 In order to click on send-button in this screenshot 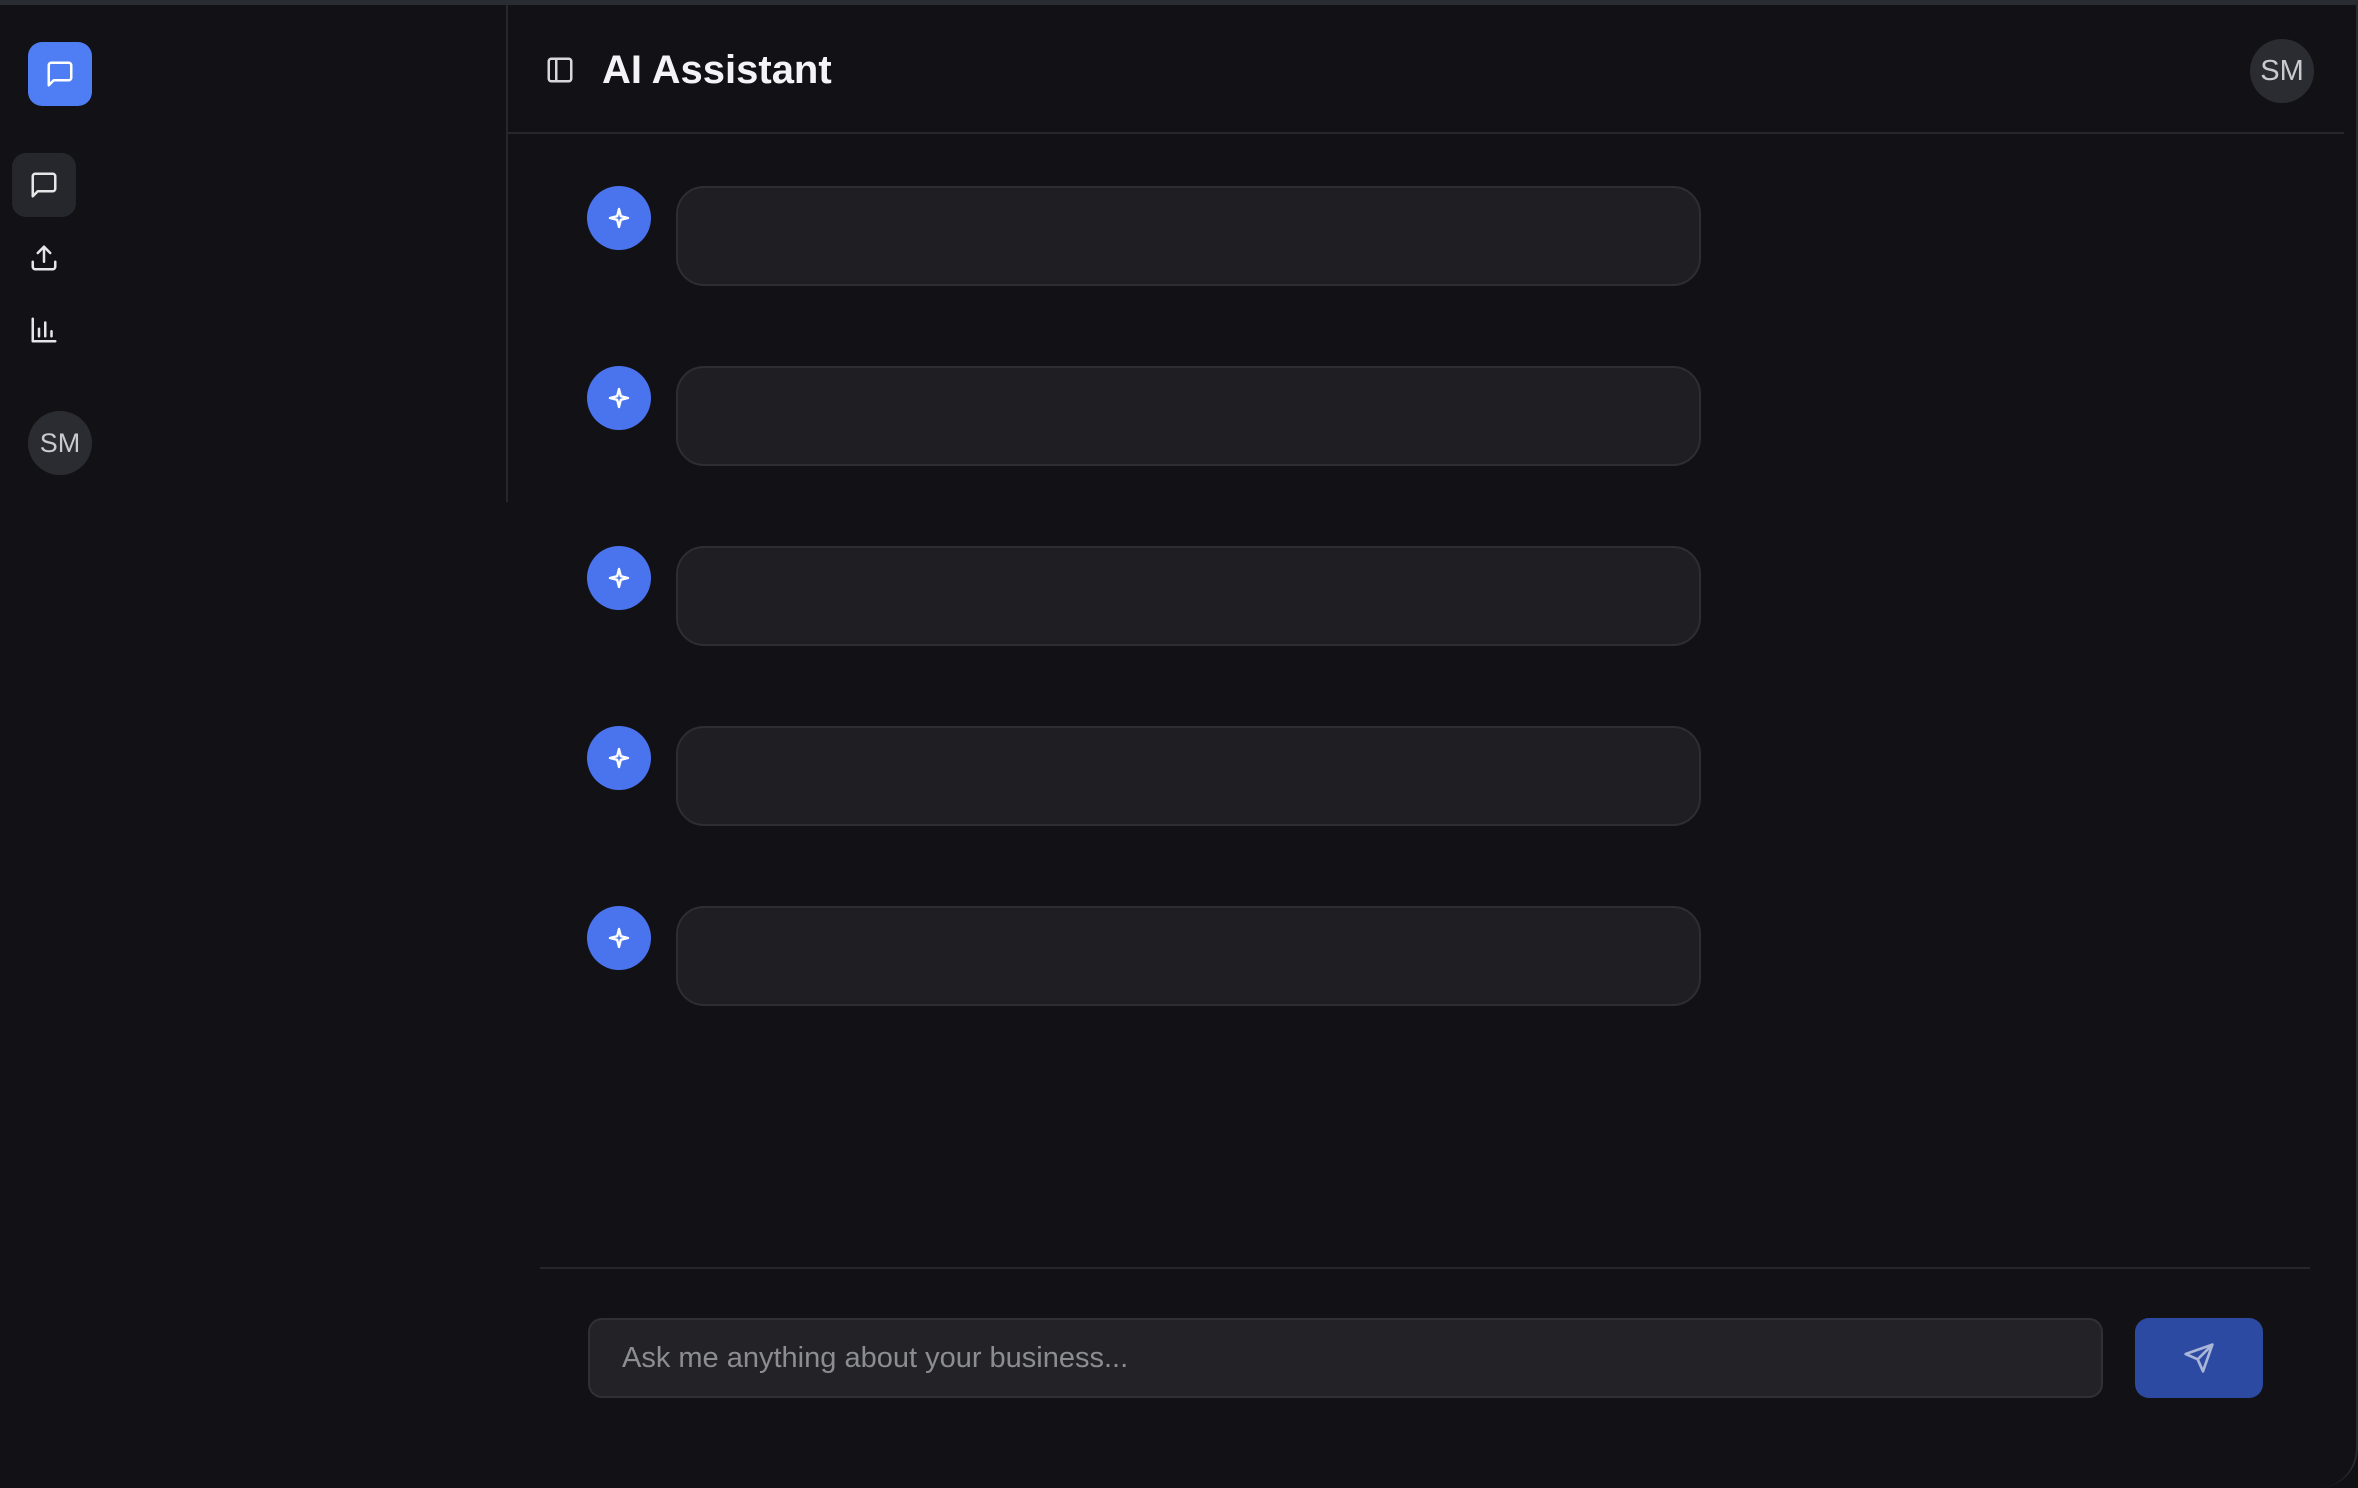, I will do `click(2199, 1358)`.